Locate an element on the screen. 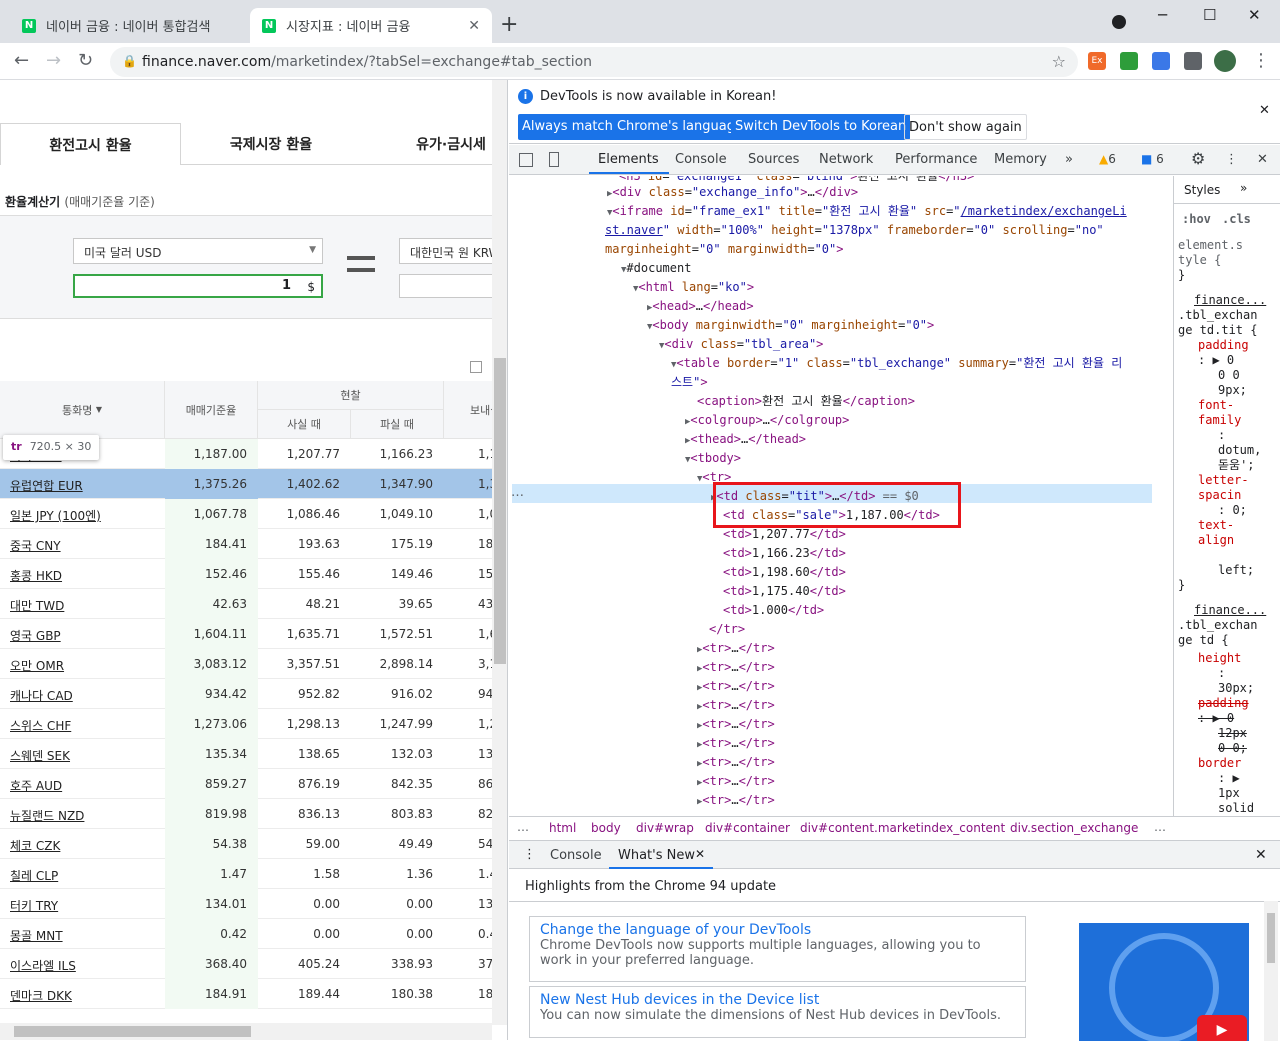 This screenshot has height=1041, width=1280. device-toolbar-icon is located at coordinates (554, 159).